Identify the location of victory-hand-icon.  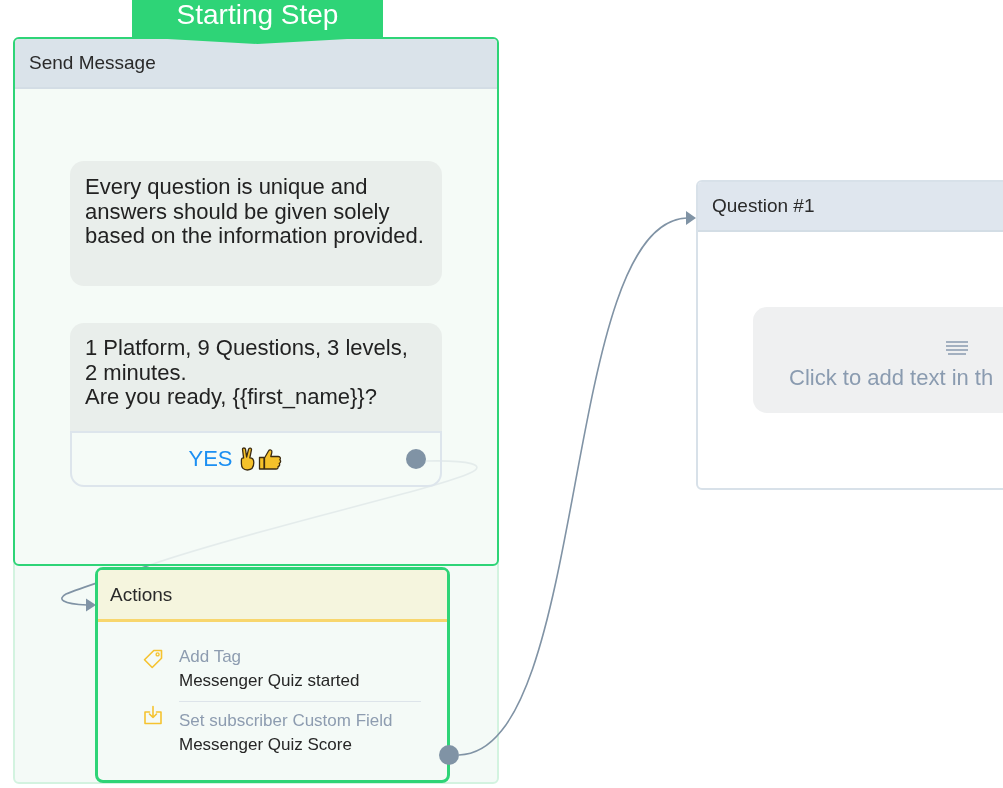
(247, 459).